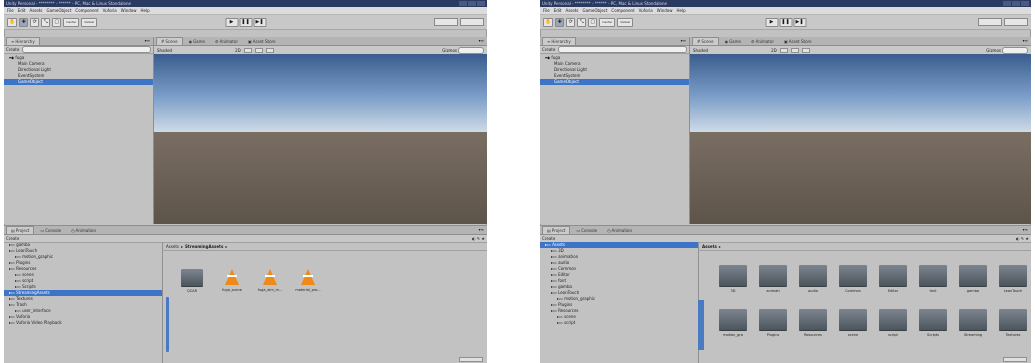  Describe the element at coordinates (1013, 323) in the screenshot. I see `asset-item: Textures` at that location.